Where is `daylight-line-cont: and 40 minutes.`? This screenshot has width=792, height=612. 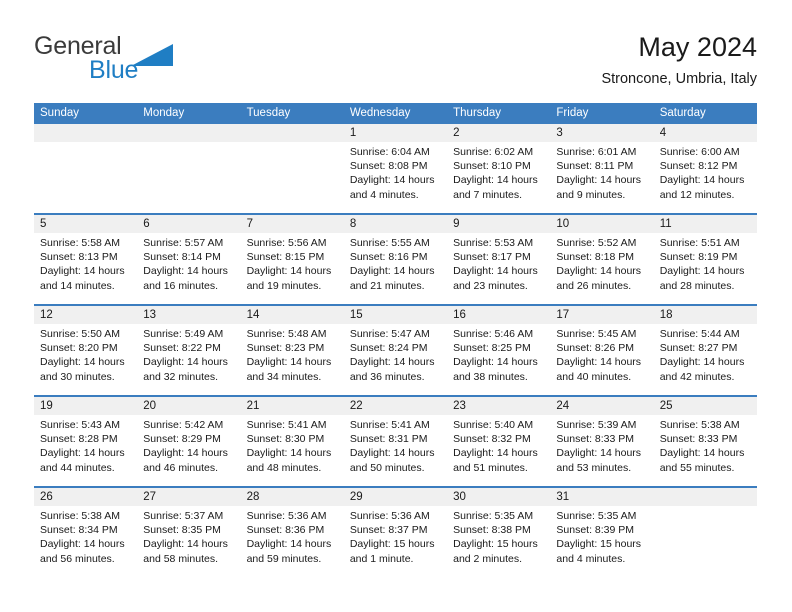 daylight-line-cont: and 40 minutes. is located at coordinates (594, 376).